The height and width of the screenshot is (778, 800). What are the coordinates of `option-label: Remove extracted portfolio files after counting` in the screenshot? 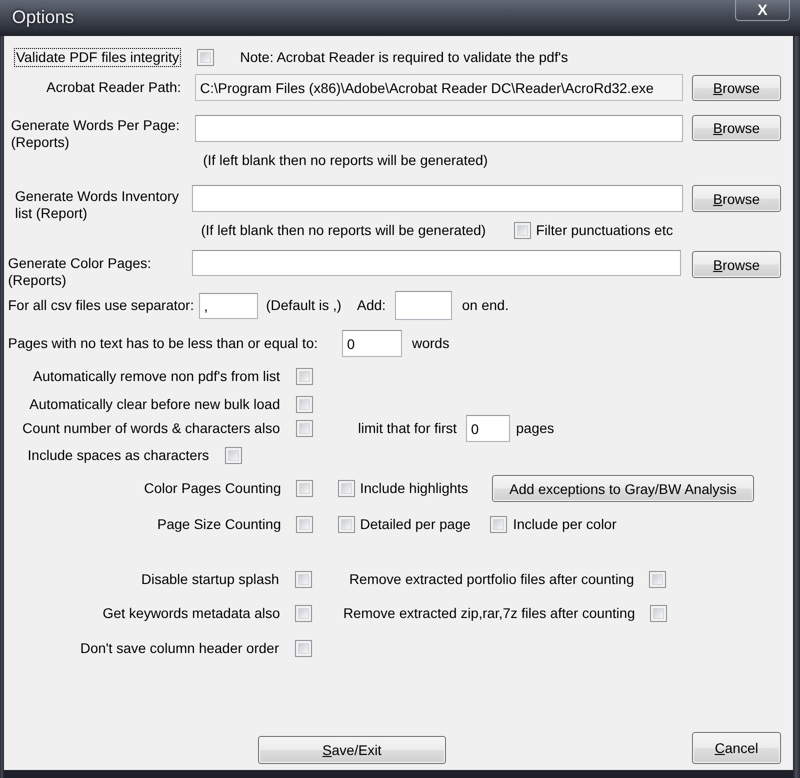 It's located at (491, 579).